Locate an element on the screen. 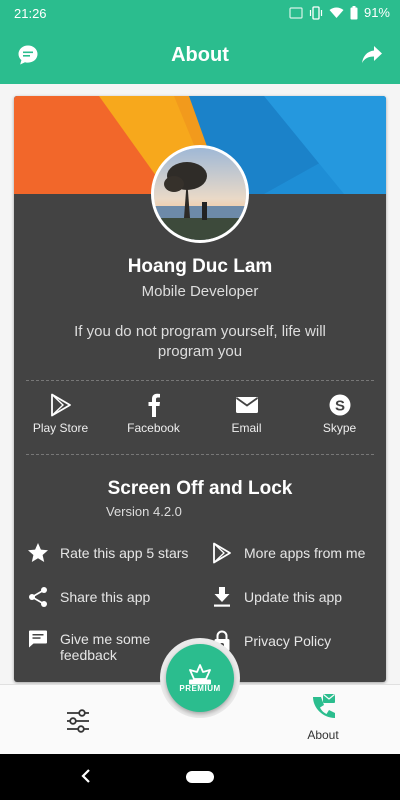  contact-facebook: Facebook is located at coordinates (153, 416).